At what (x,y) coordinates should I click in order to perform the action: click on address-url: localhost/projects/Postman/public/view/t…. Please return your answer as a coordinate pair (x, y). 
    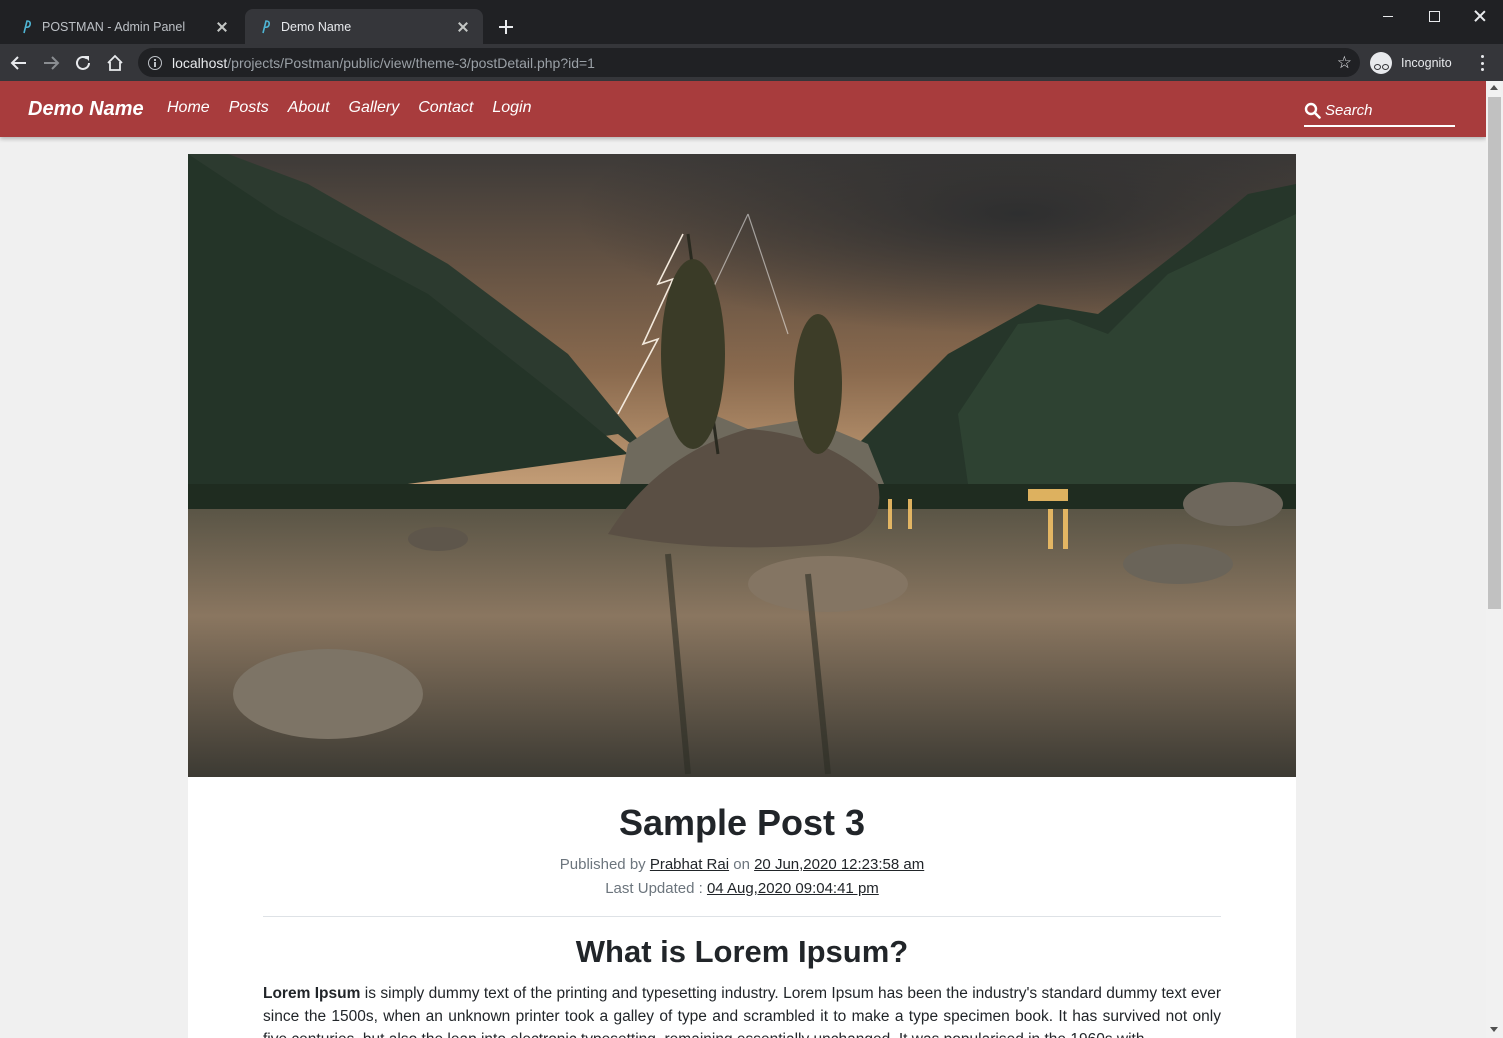
    Looking at the image, I should click on (383, 62).